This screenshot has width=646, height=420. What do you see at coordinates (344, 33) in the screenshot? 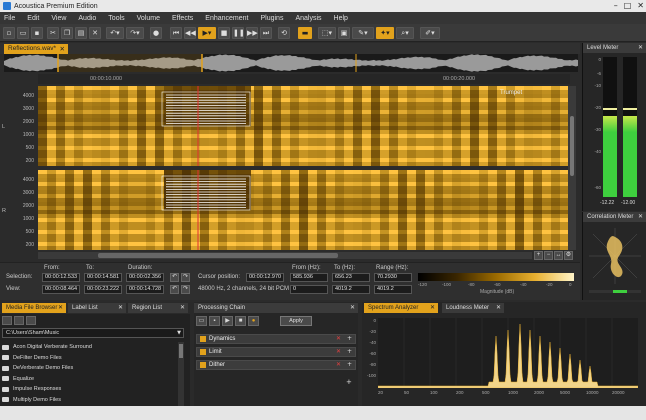
I see `select-all-icon: ▣` at bounding box center [344, 33].